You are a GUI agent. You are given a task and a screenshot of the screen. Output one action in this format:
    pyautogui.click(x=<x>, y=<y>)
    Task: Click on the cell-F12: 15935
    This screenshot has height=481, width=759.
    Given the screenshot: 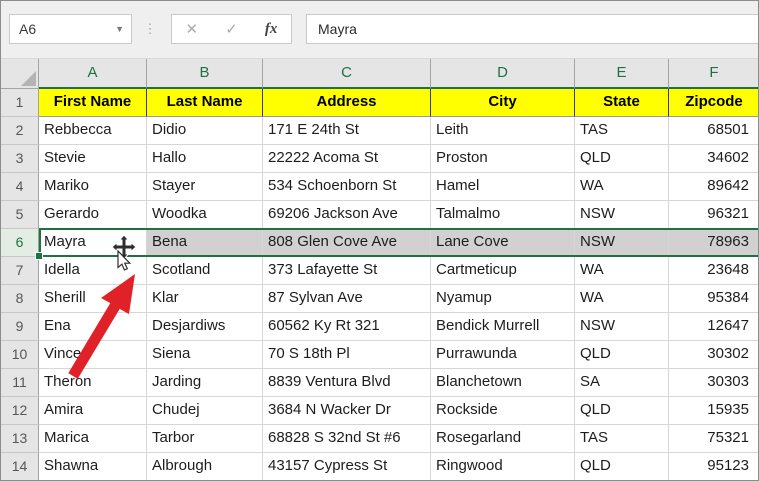 What is the action you would take?
    pyautogui.click(x=713, y=411)
    